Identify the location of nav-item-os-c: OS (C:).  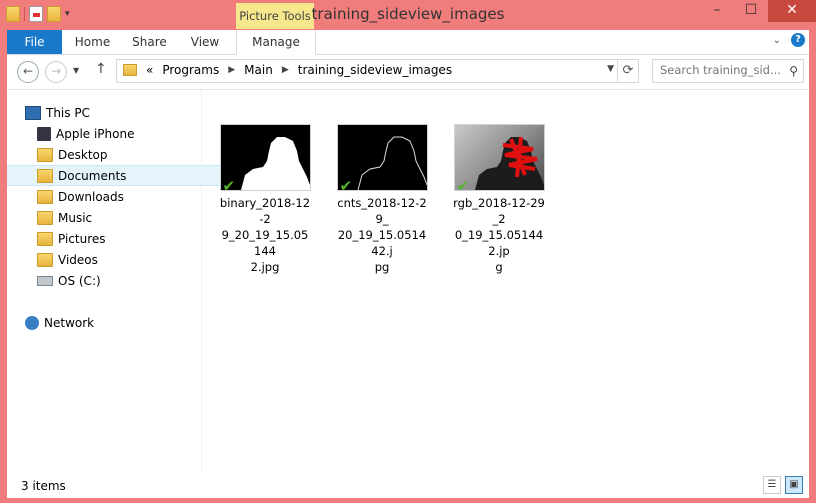
(119, 280).